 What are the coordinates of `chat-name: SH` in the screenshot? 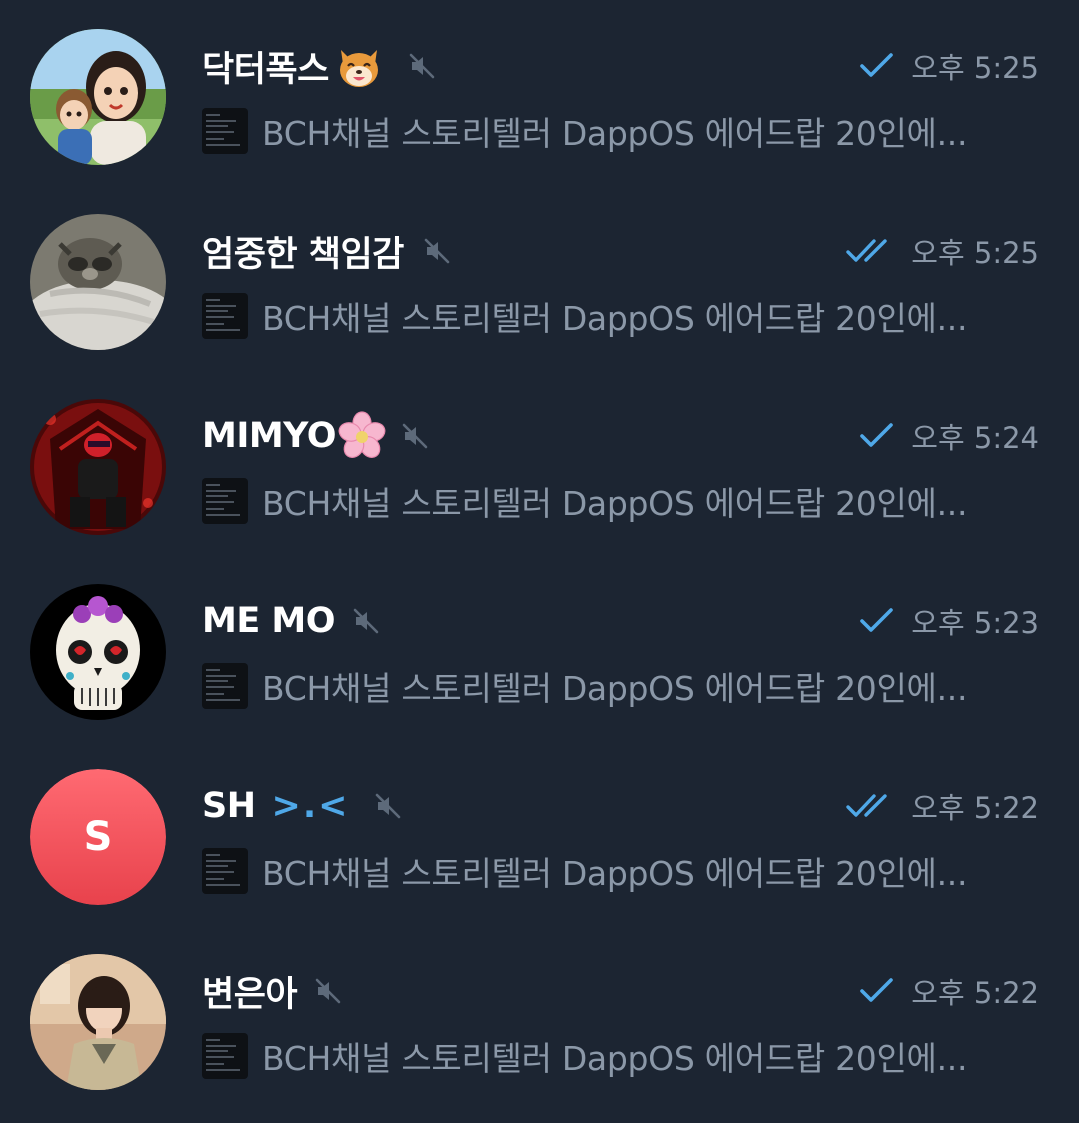 It's located at (229, 806).